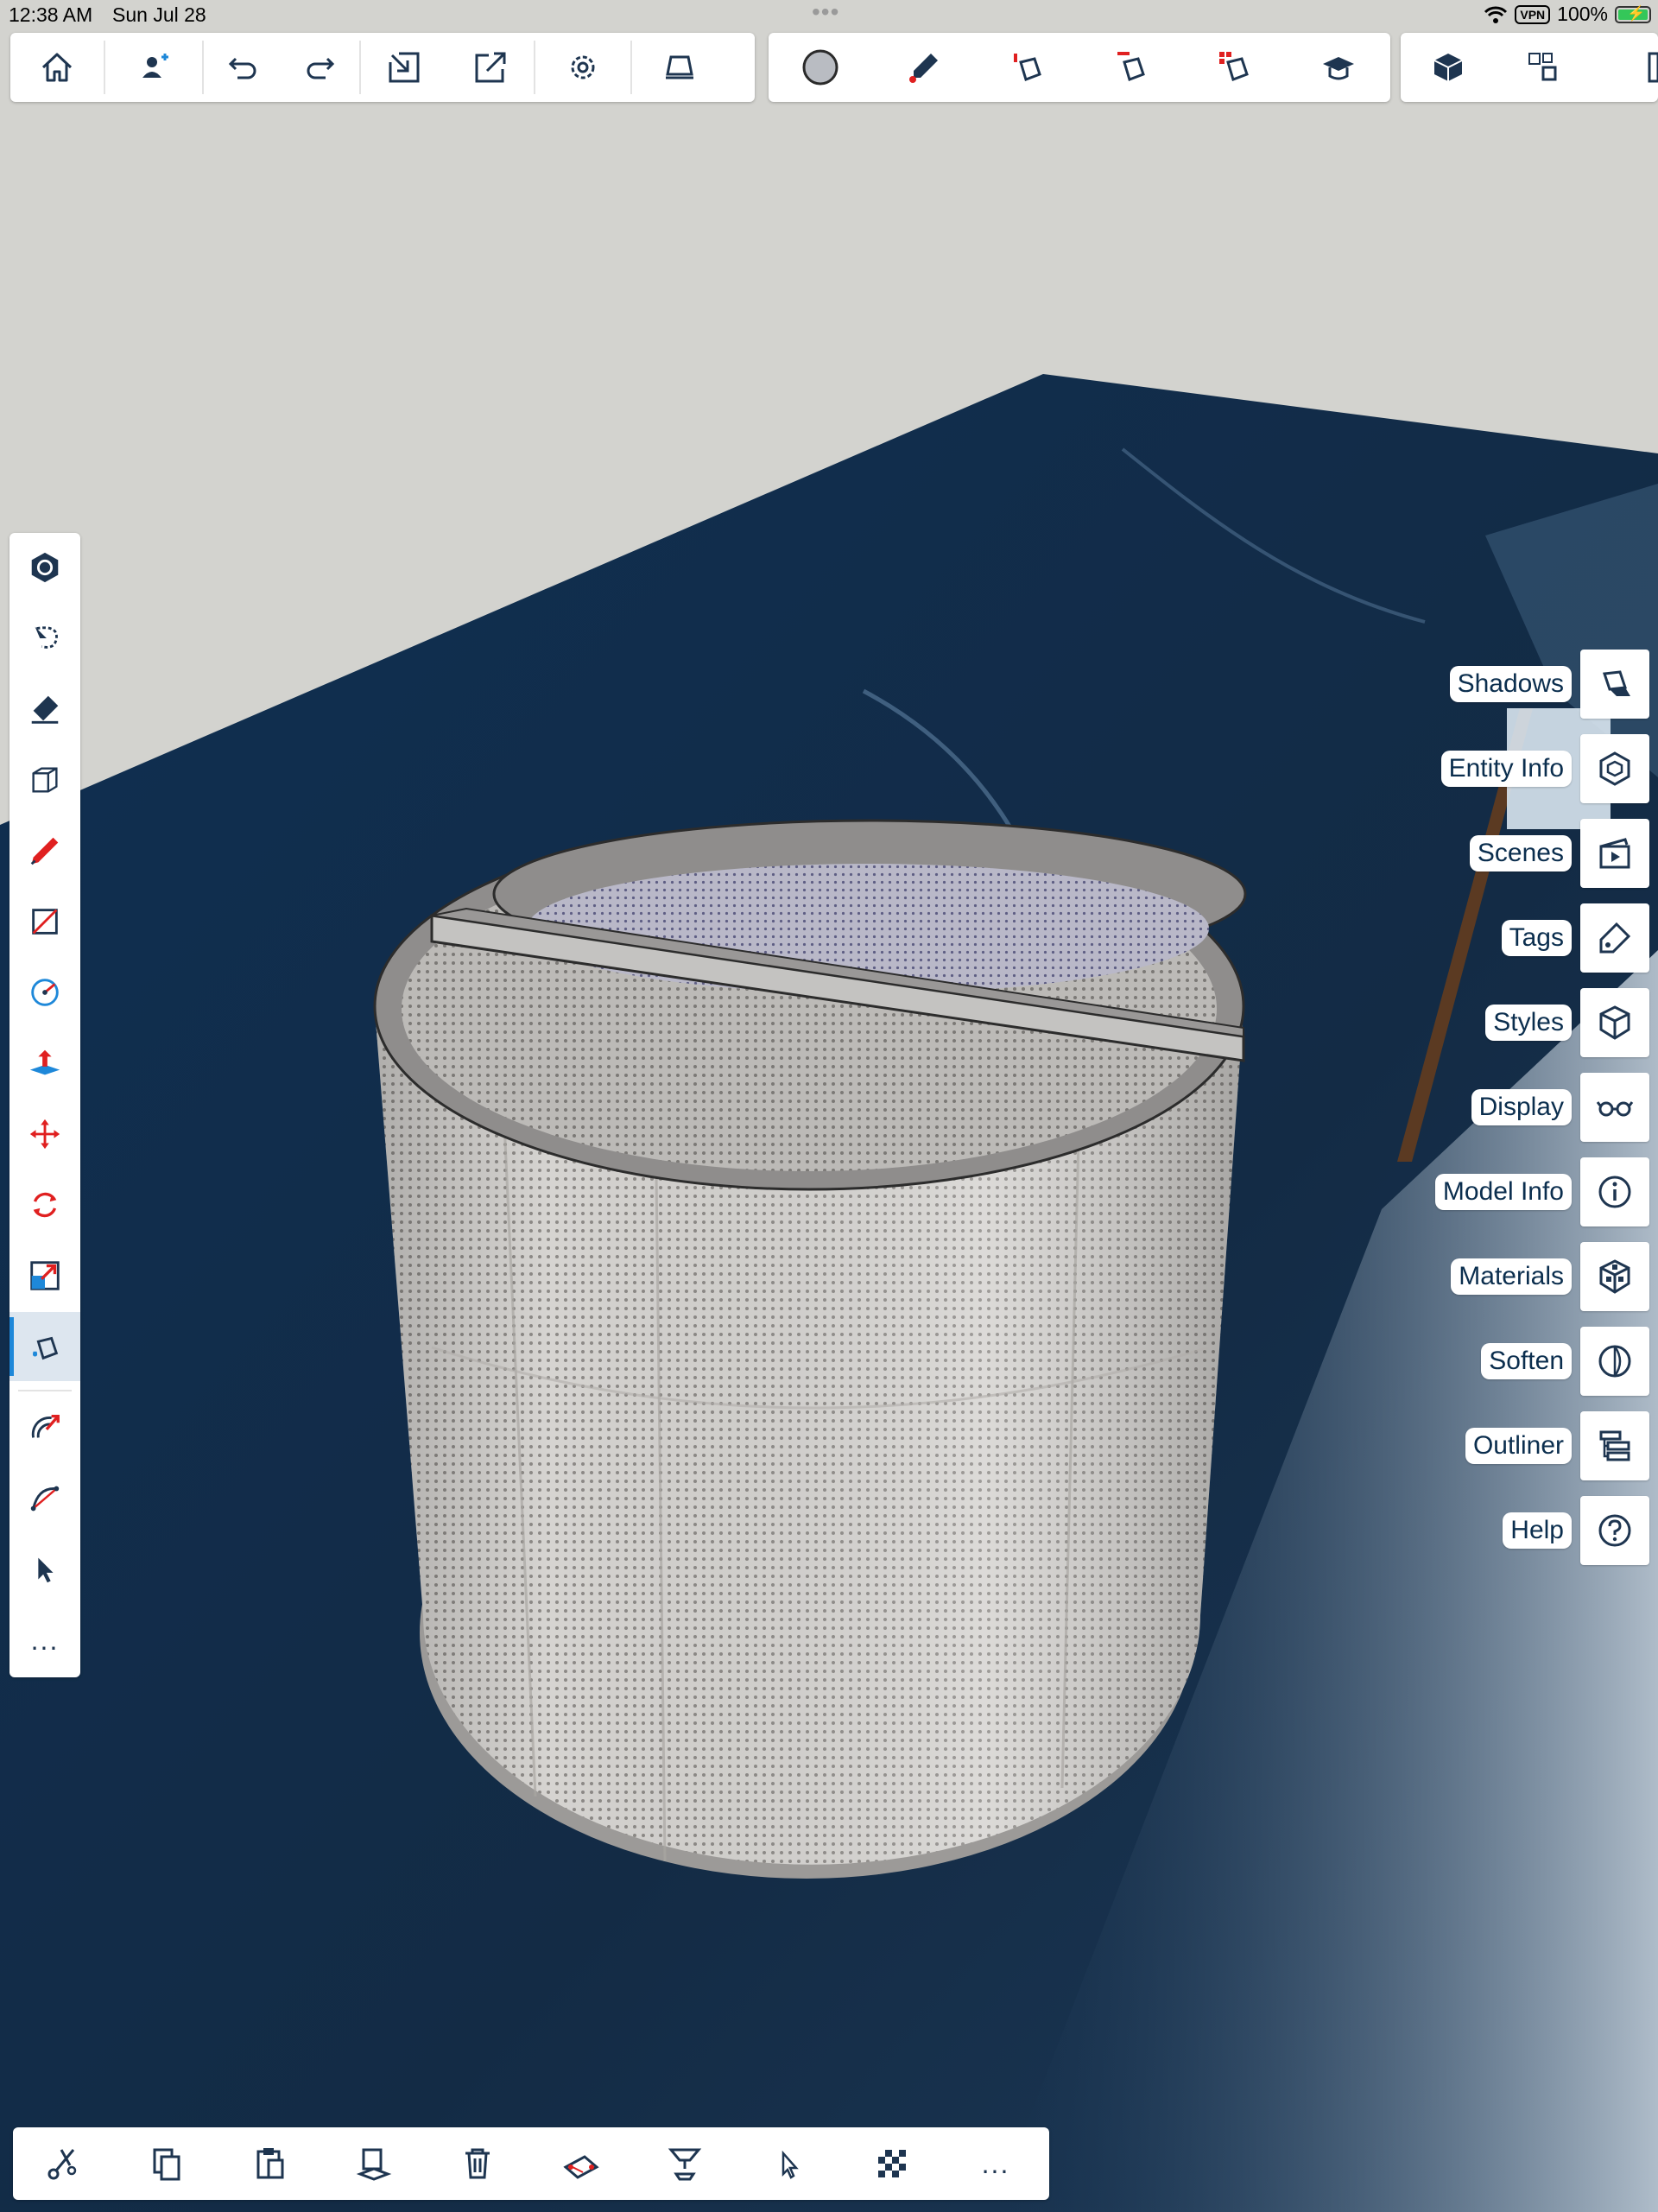 The image size is (1658, 2212). Describe the element at coordinates (1582, 14) in the screenshot. I see `battery-percent: 100%` at that location.